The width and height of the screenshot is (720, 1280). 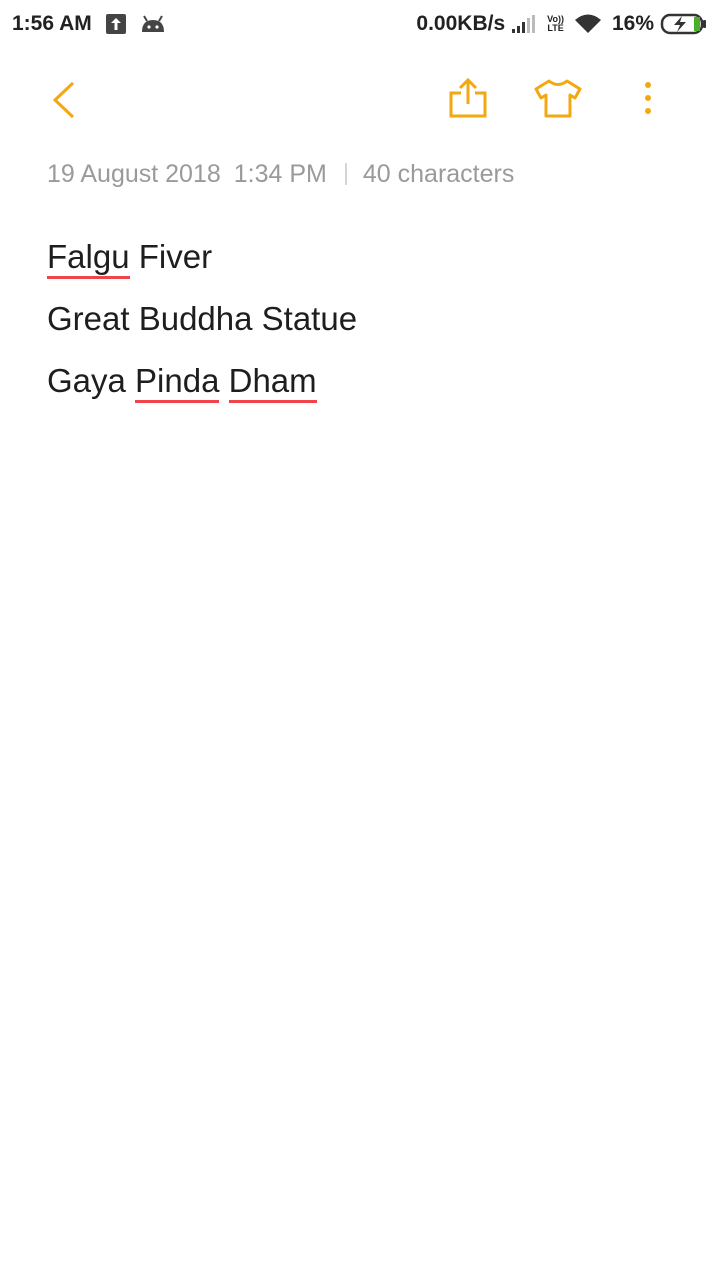 What do you see at coordinates (438, 173) in the screenshot?
I see `character-count: 40 characters` at bounding box center [438, 173].